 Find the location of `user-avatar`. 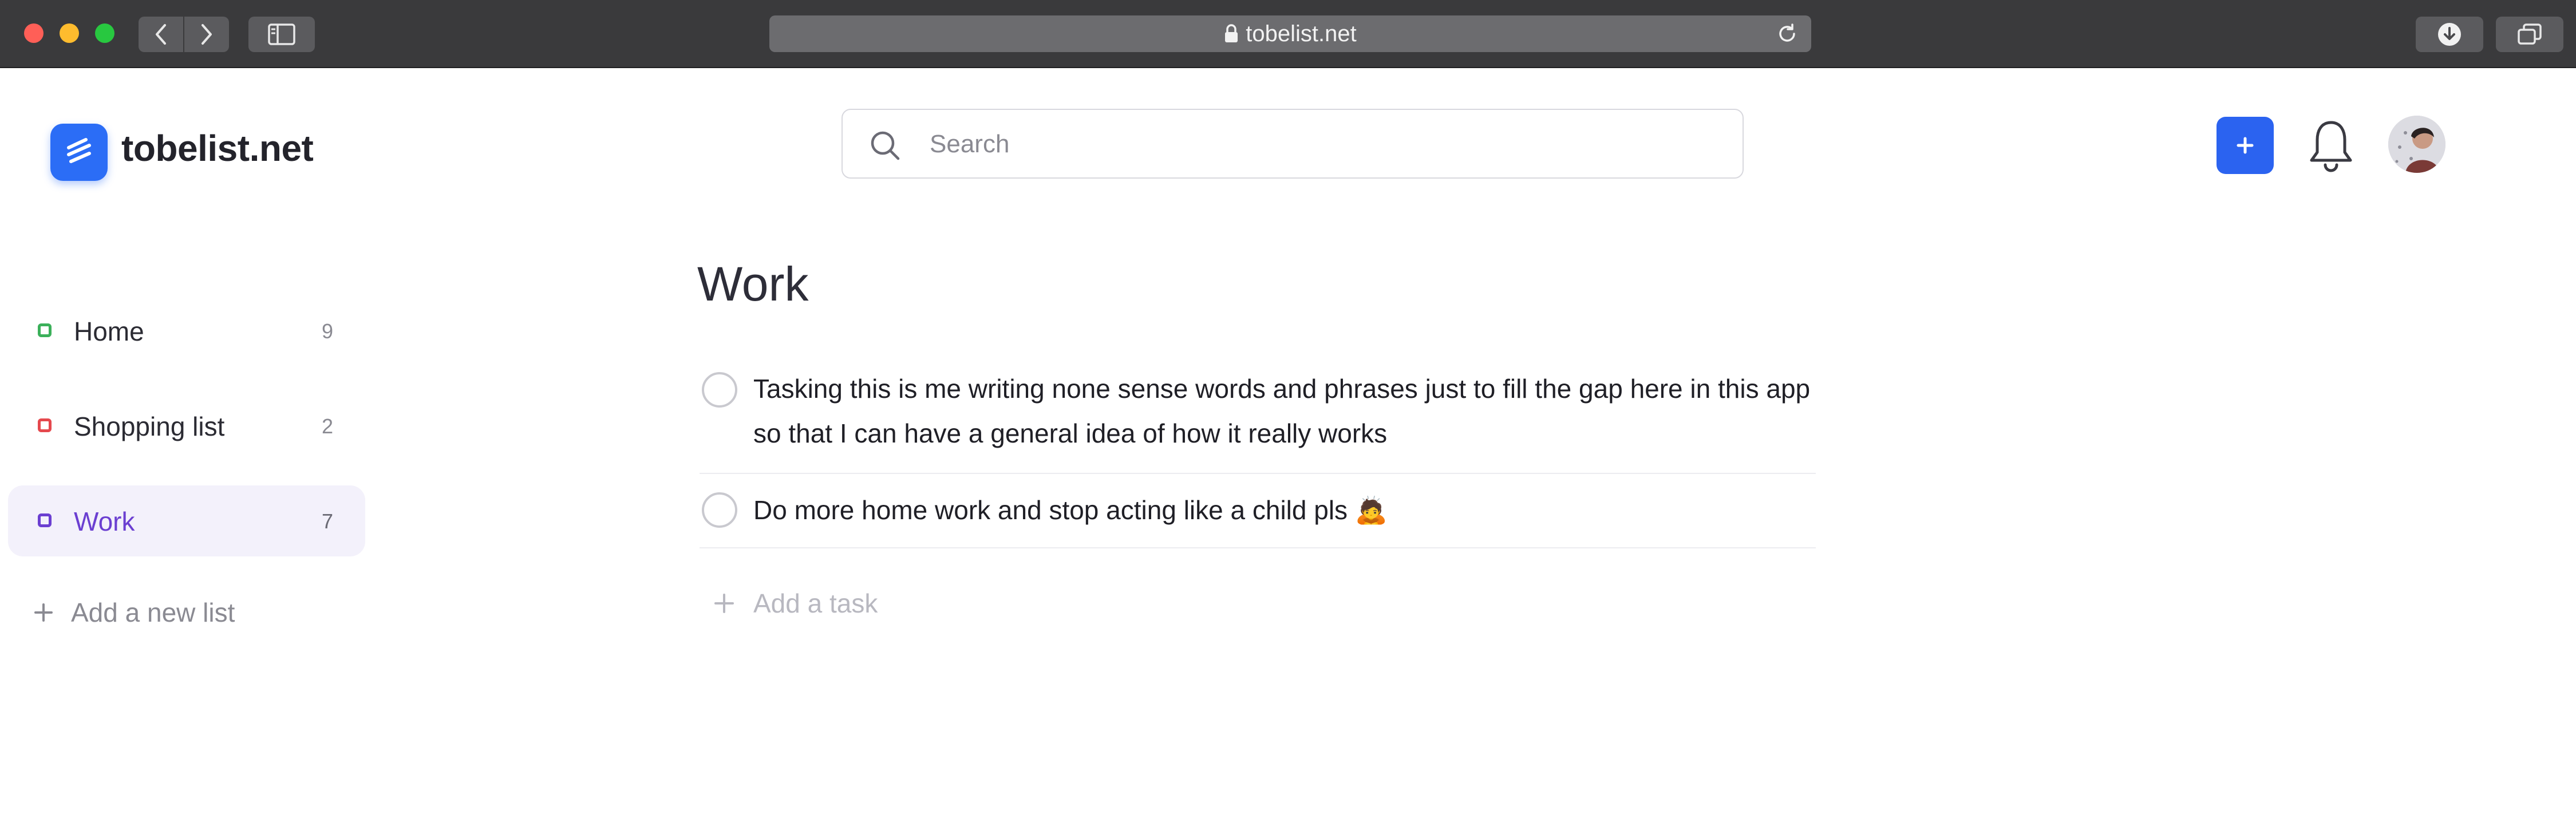

user-avatar is located at coordinates (2416, 144).